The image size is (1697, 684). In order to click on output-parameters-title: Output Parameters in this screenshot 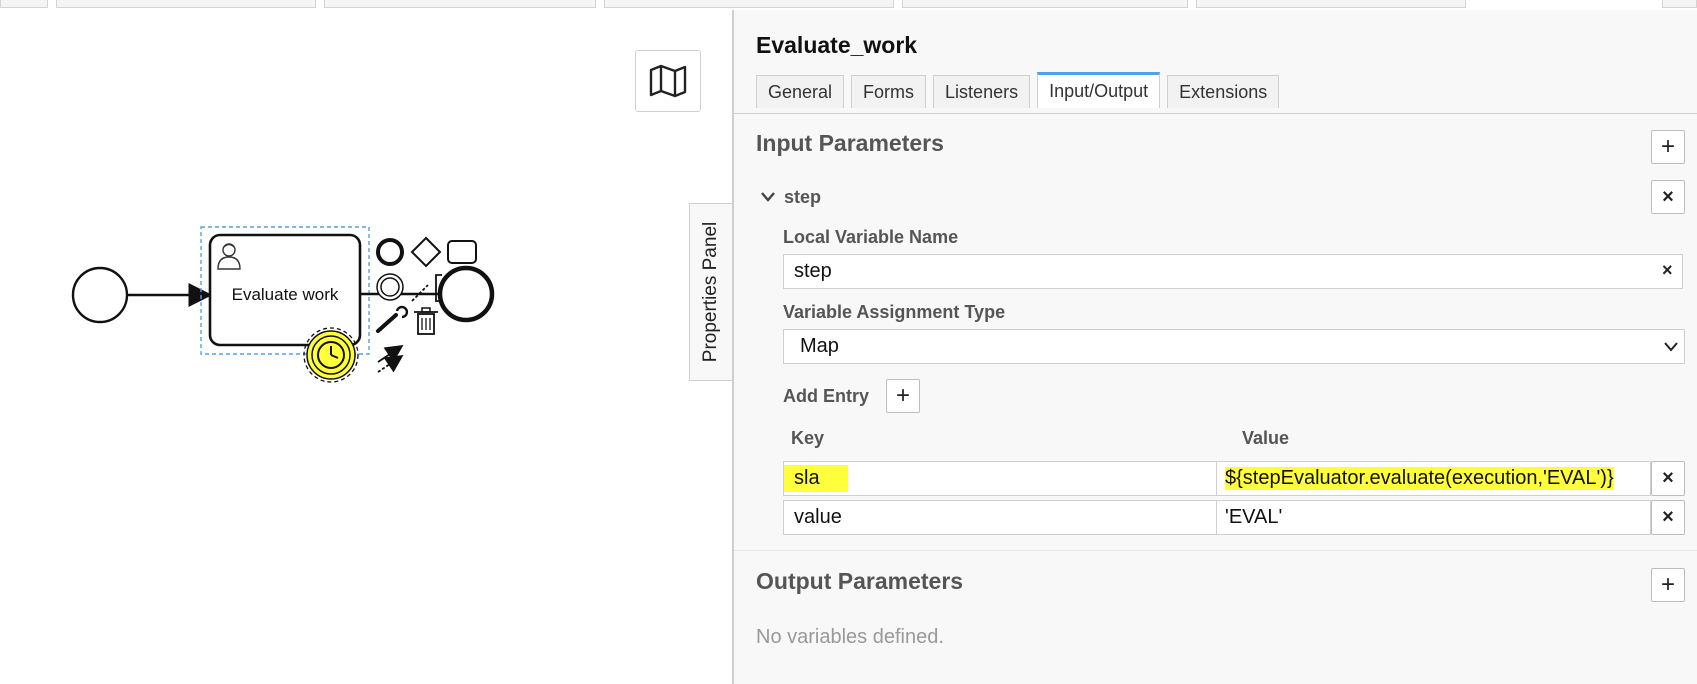, I will do `click(860, 581)`.